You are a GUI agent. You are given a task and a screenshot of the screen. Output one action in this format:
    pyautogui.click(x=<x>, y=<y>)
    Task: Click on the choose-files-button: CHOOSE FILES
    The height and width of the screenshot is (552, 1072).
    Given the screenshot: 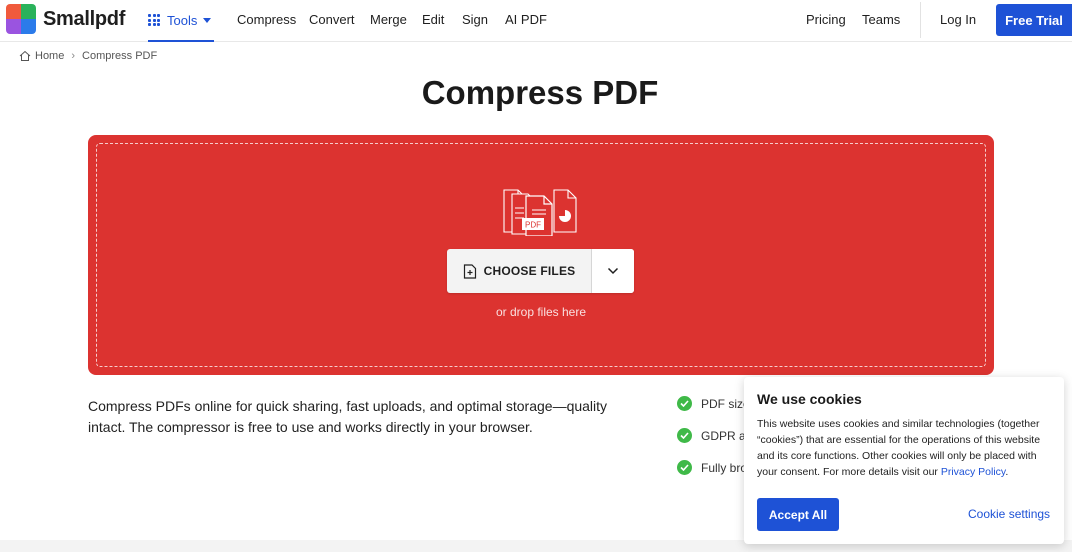 What is the action you would take?
    pyautogui.click(x=519, y=271)
    